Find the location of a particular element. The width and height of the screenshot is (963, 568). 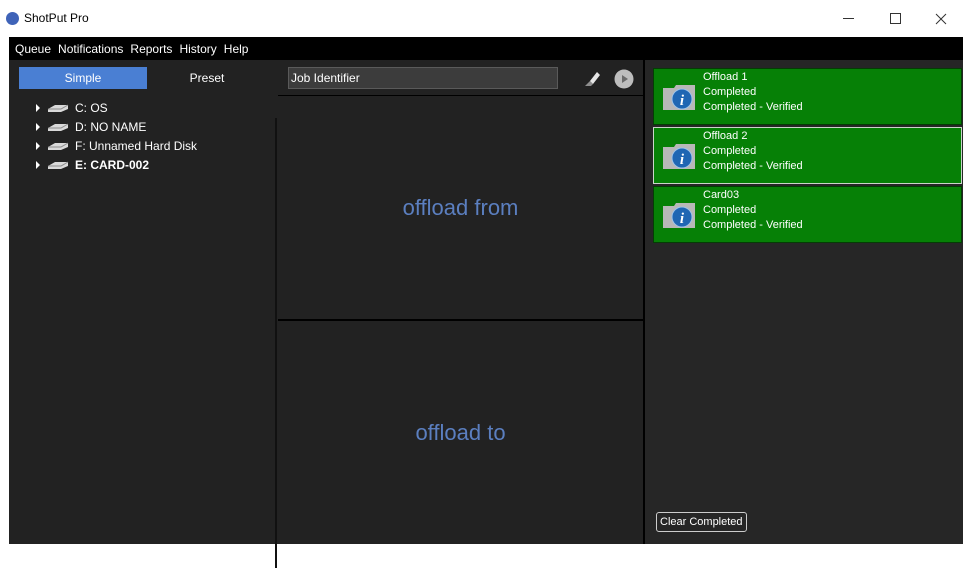

queue-item-name: Offload 1 is located at coordinates (725, 77).